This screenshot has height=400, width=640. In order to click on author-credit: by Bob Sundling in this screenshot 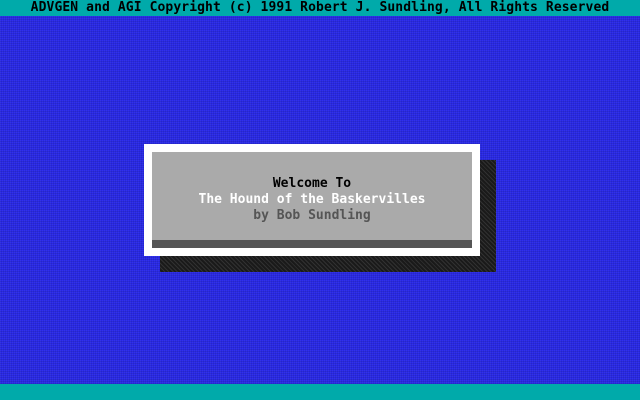, I will do `click(312, 215)`.